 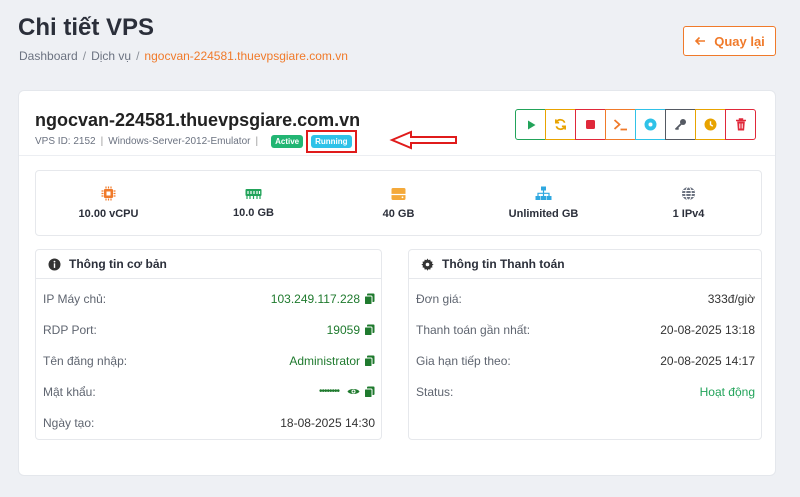 What do you see at coordinates (688, 203) in the screenshot?
I see `spec-ip: 1 IPv4` at bounding box center [688, 203].